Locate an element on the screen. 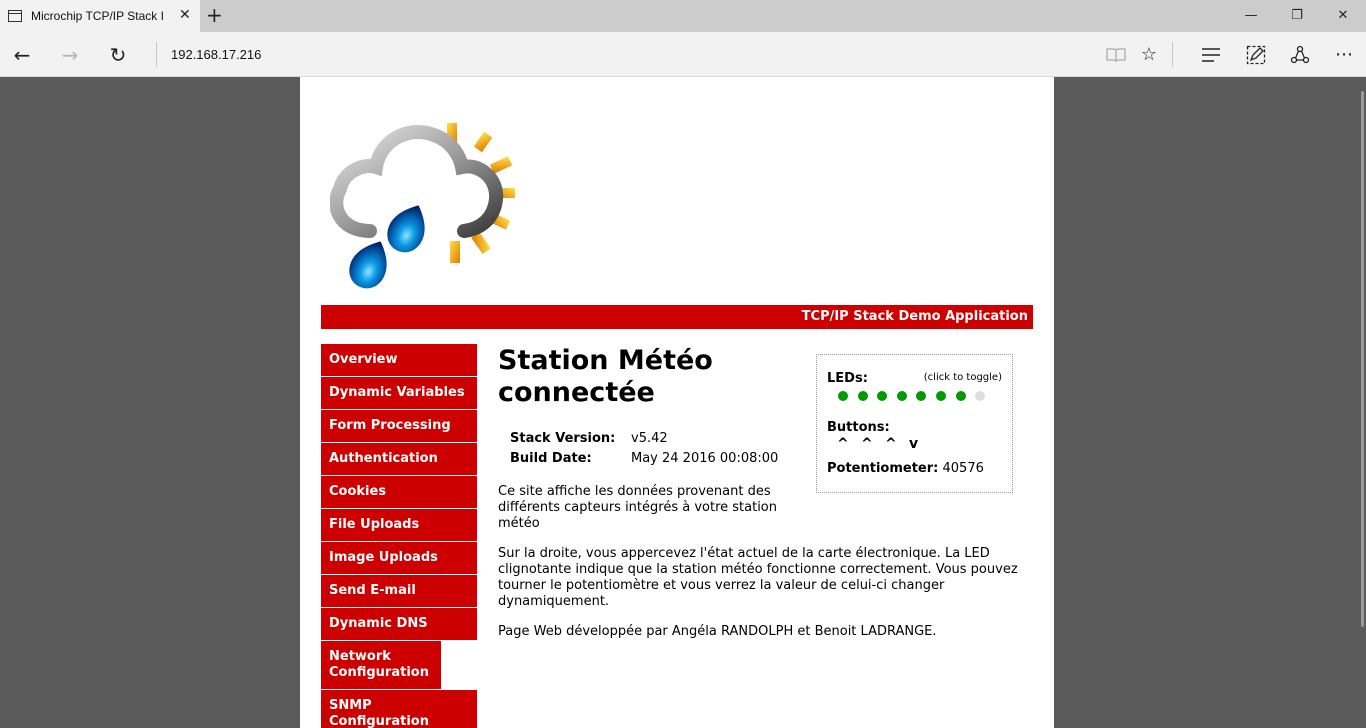  stack-version-value: v5.42 is located at coordinates (649, 438).